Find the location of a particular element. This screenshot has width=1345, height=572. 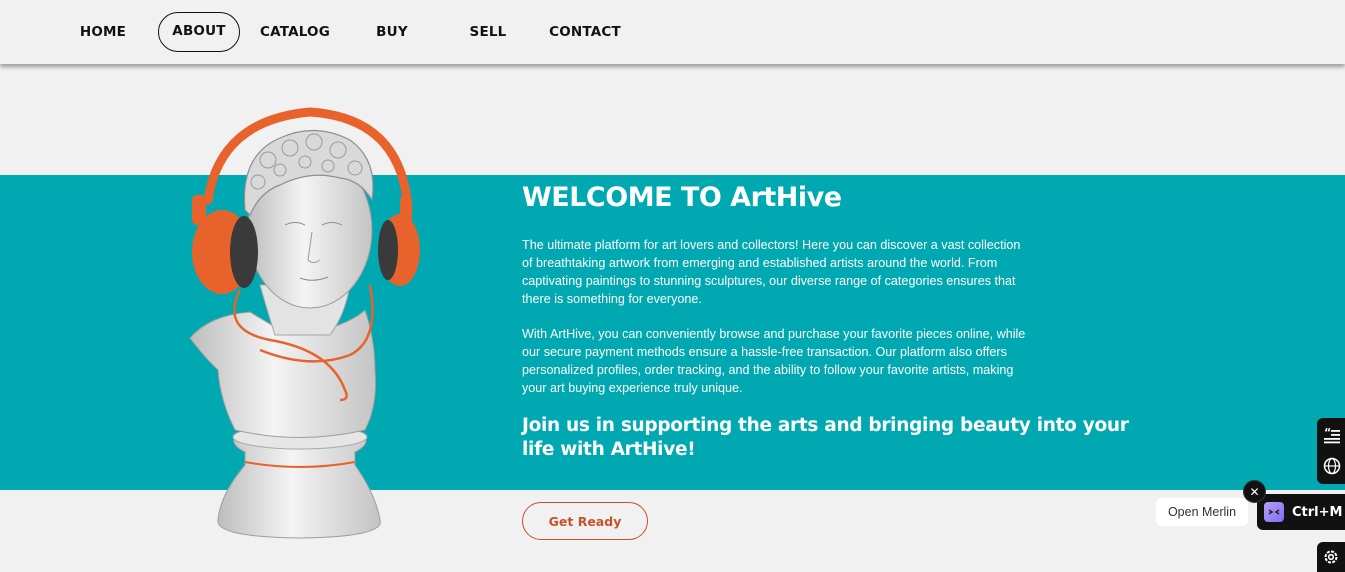

close-icon: ✕ is located at coordinates (1254, 491).